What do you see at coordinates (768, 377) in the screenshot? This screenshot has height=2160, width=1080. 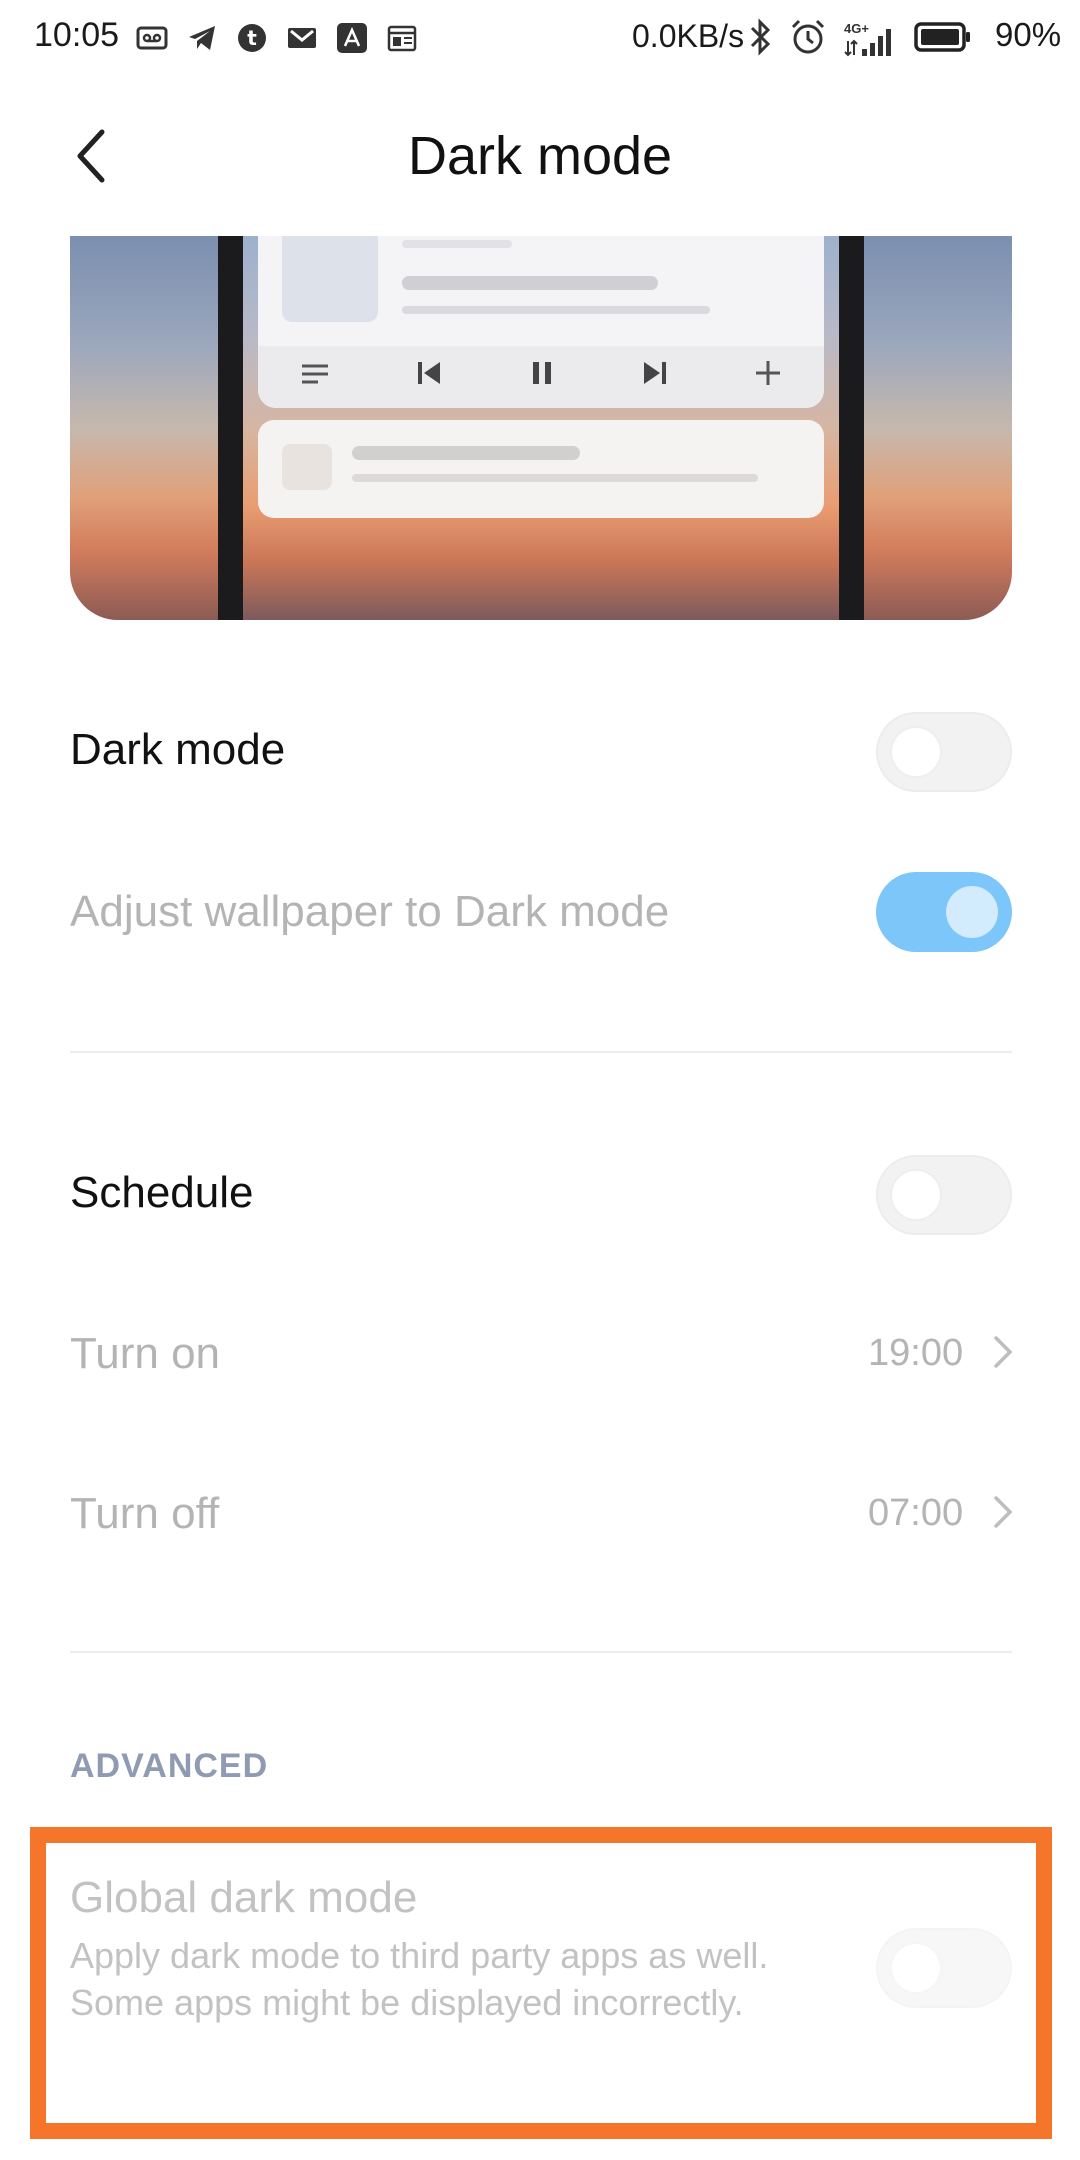 I see `plus-icon` at bounding box center [768, 377].